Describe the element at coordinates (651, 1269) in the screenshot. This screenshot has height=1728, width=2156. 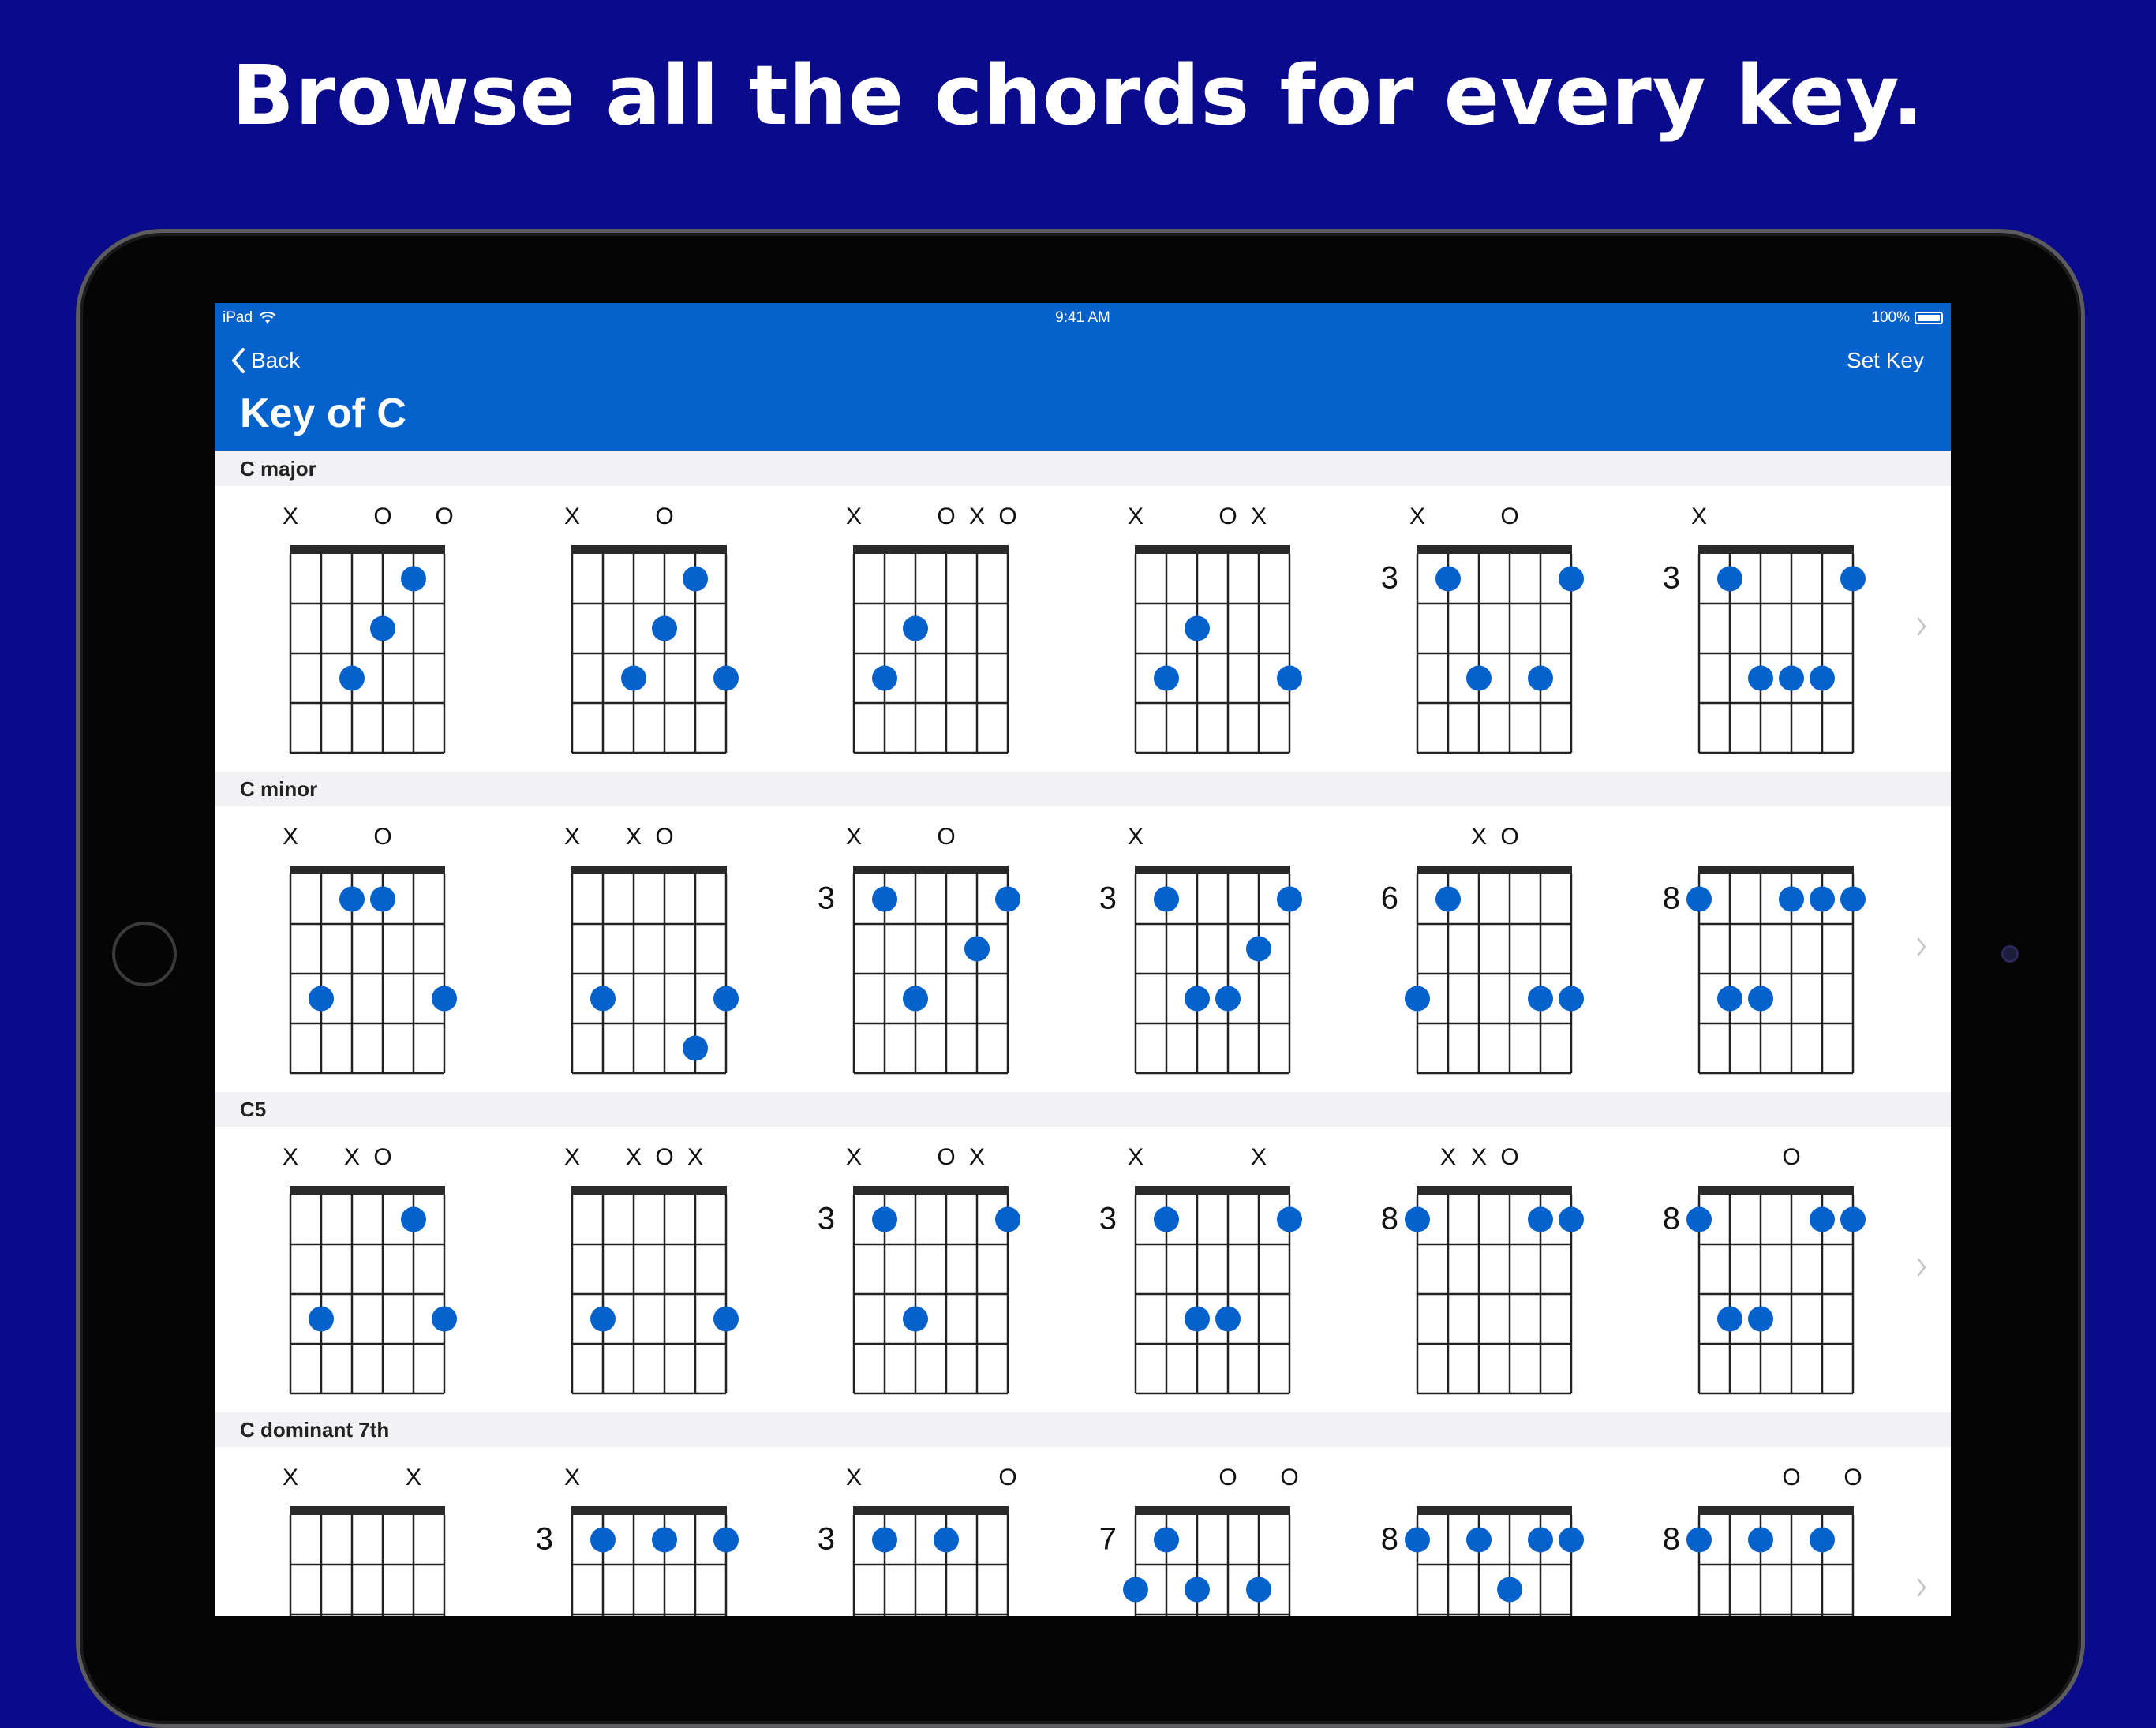
I see `chord-diagram: XXOX` at that location.